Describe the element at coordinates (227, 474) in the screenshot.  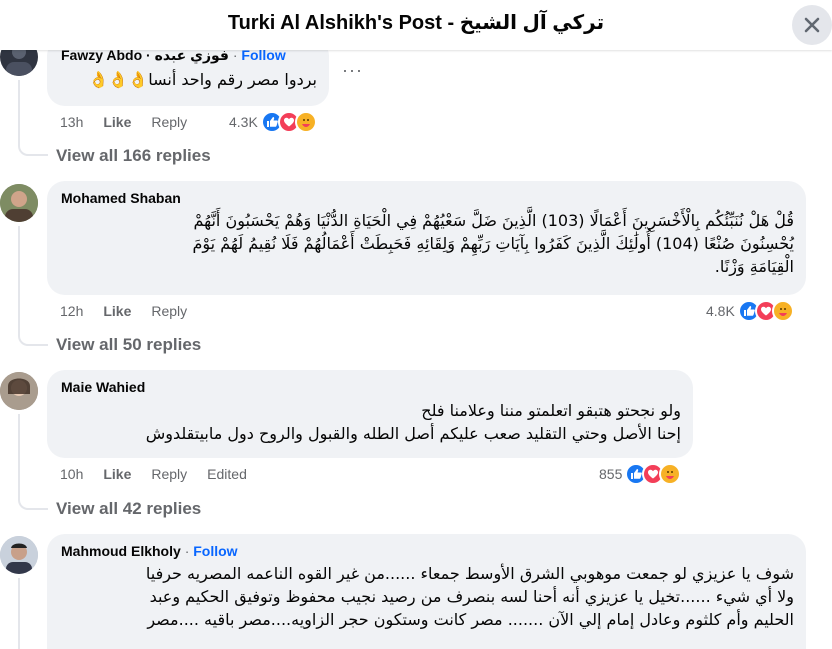
I see `edited-label: Edited` at that location.